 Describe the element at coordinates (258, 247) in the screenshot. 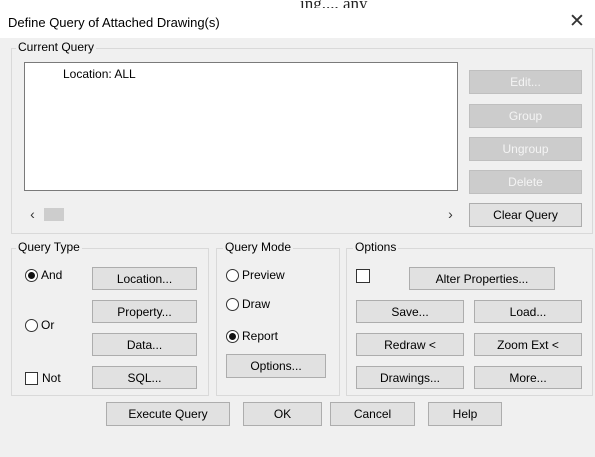

I see `query-mode-label: Query Mode` at that location.